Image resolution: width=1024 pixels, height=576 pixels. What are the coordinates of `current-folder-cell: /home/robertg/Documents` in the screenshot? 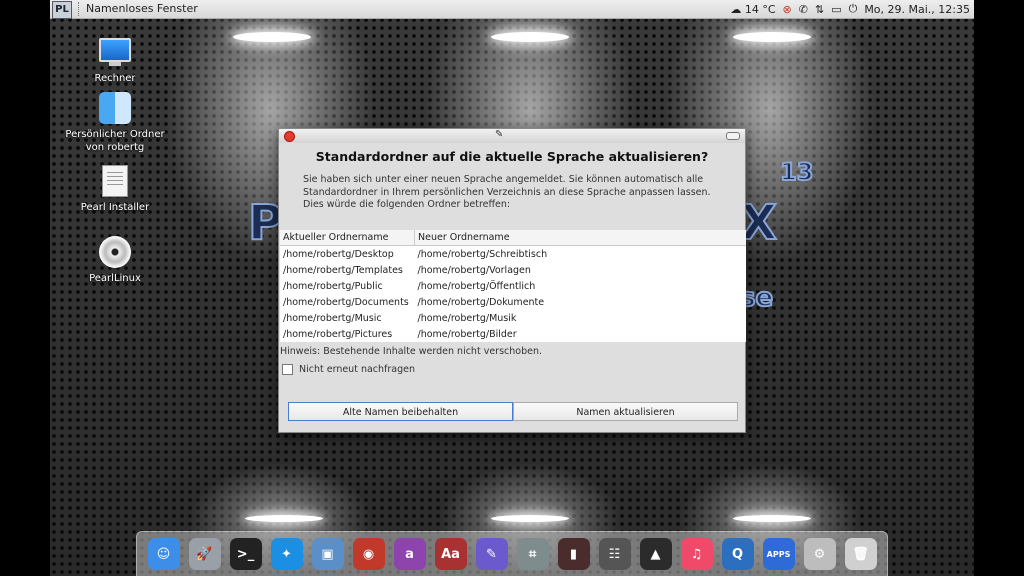 It's located at (346, 302).